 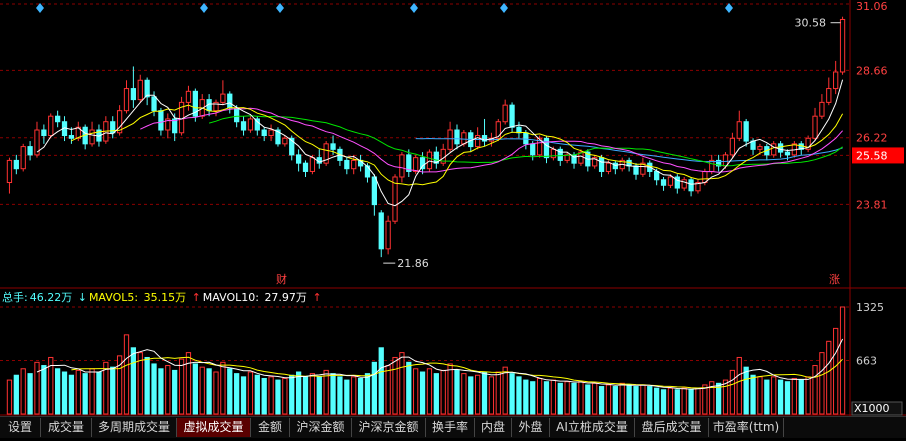 I want to click on tab-settings: 设置, so click(x=20, y=427).